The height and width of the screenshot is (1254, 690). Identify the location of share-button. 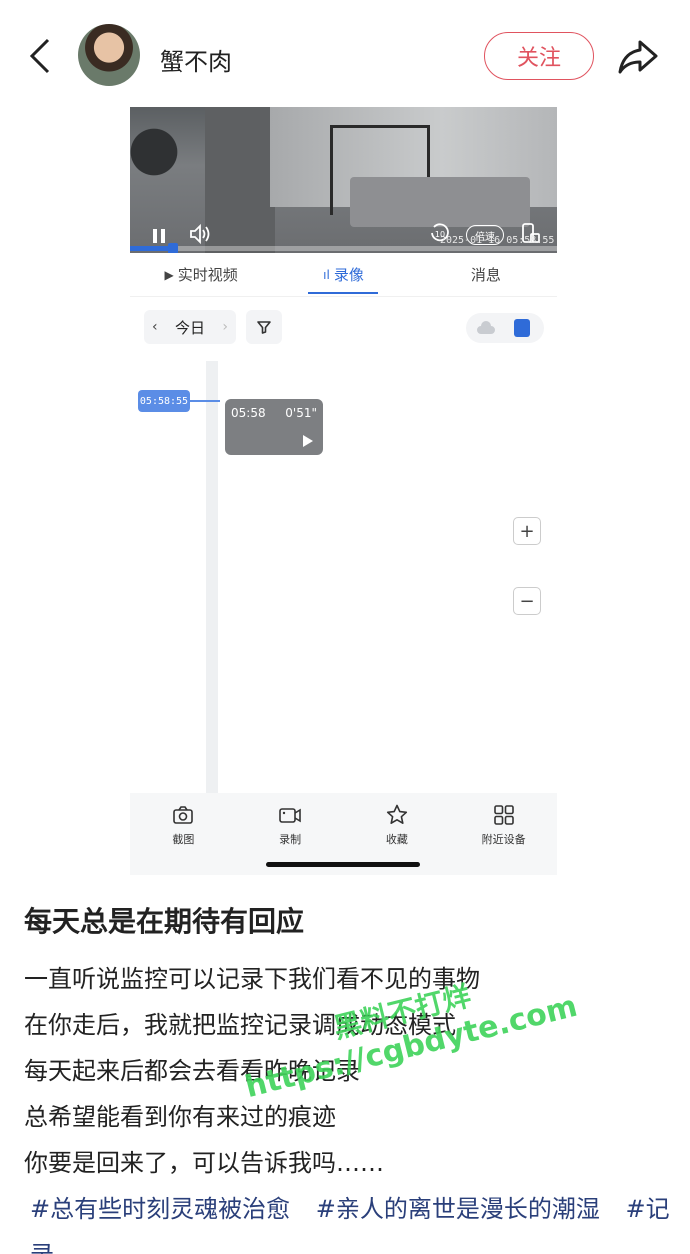
(638, 56).